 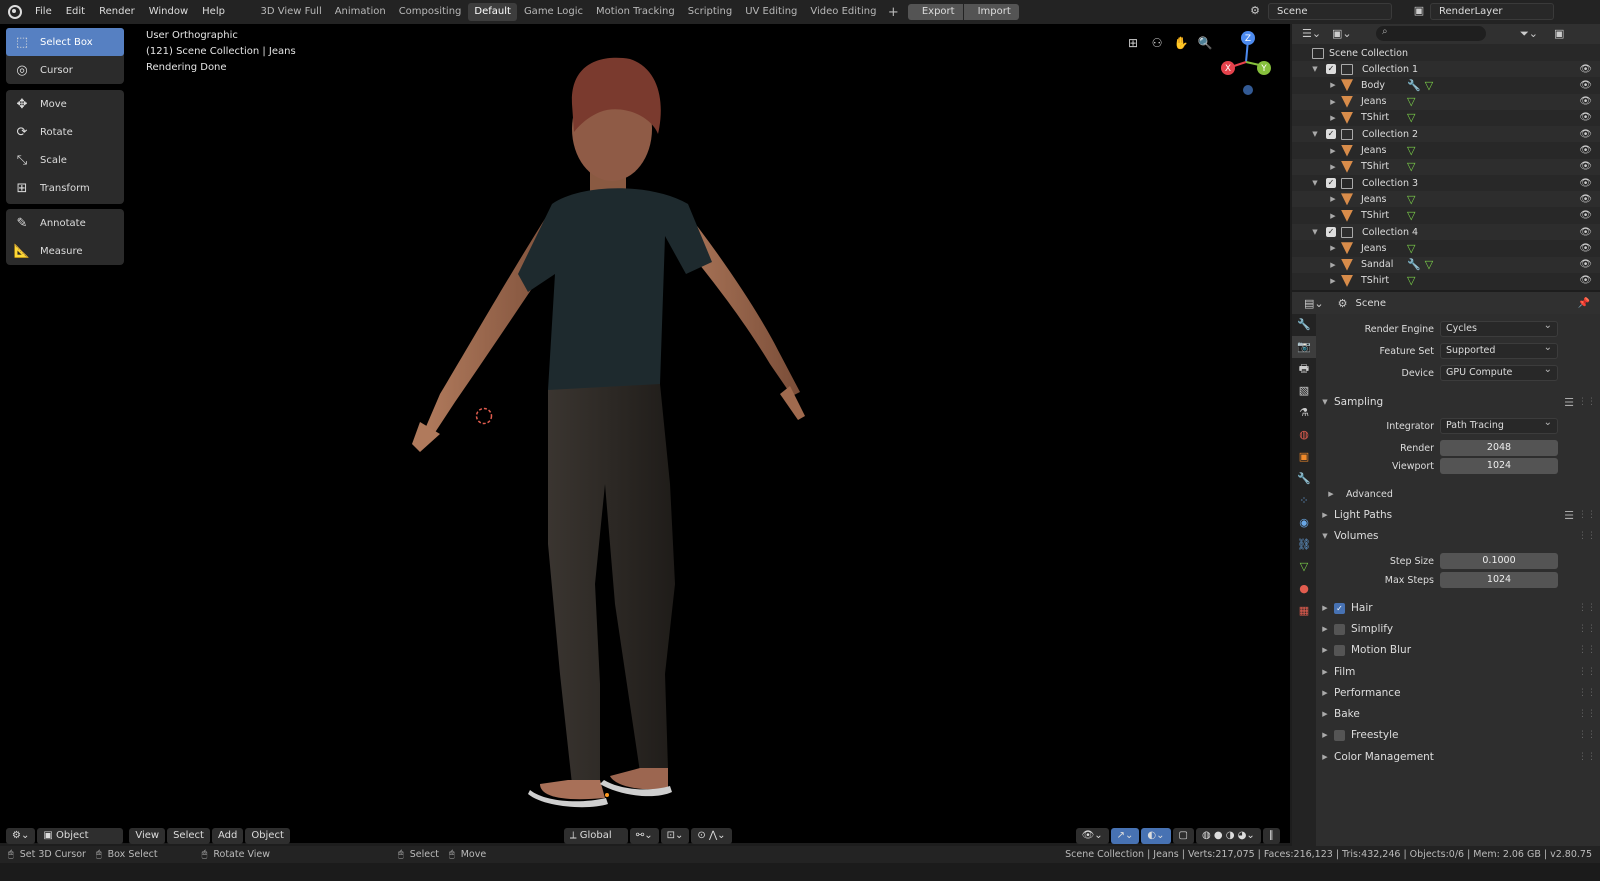 I want to click on navigation-gizmo: Z Y X, so click(x=1251, y=68).